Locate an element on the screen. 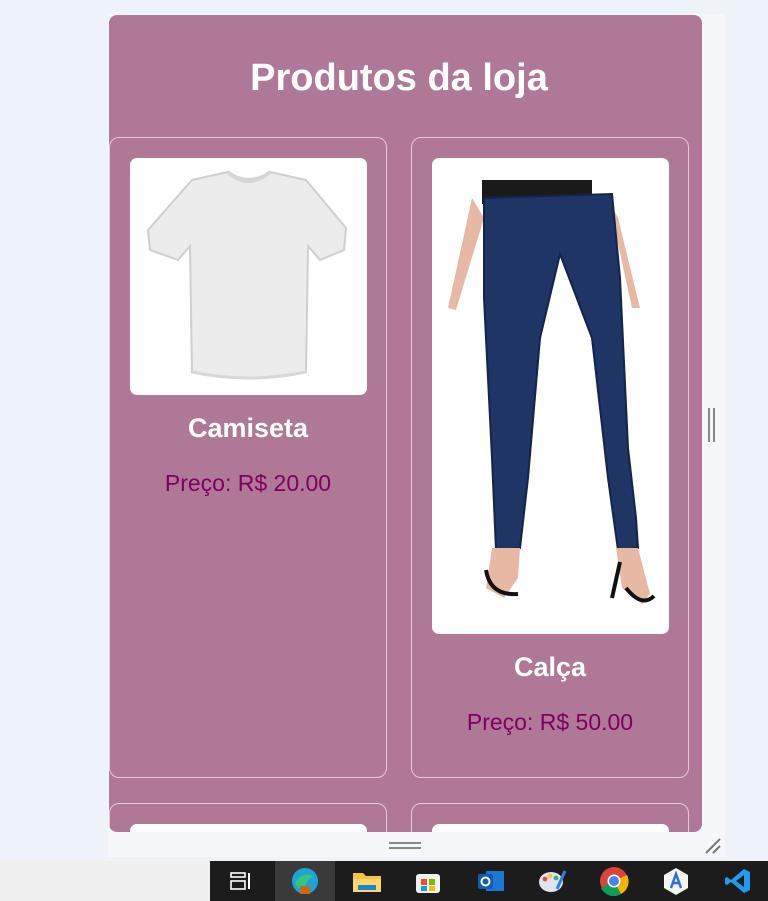 The height and width of the screenshot is (901, 768). app-installer-icon is located at coordinates (676, 881).